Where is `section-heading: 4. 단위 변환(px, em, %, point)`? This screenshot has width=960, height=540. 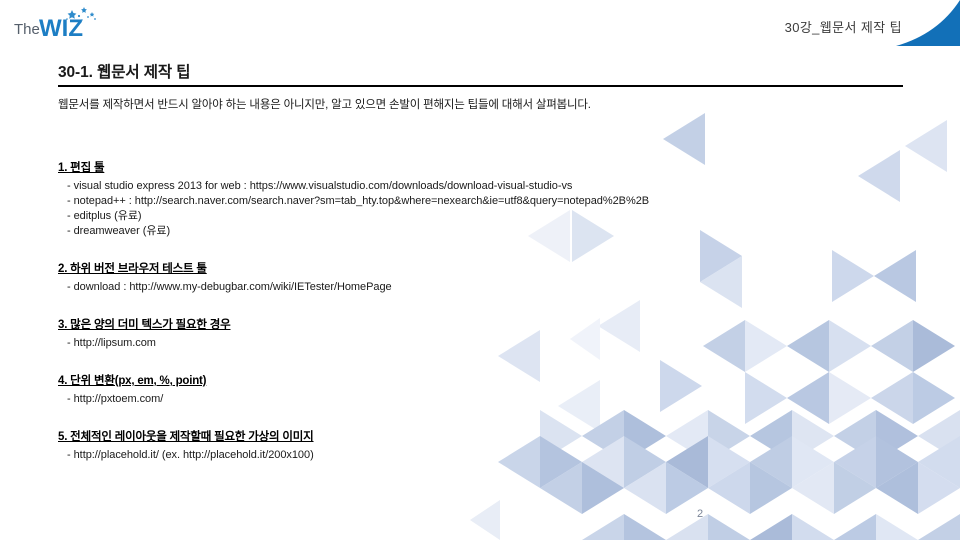 section-heading: 4. 단위 변환(px, em, %, point) is located at coordinates (132, 381).